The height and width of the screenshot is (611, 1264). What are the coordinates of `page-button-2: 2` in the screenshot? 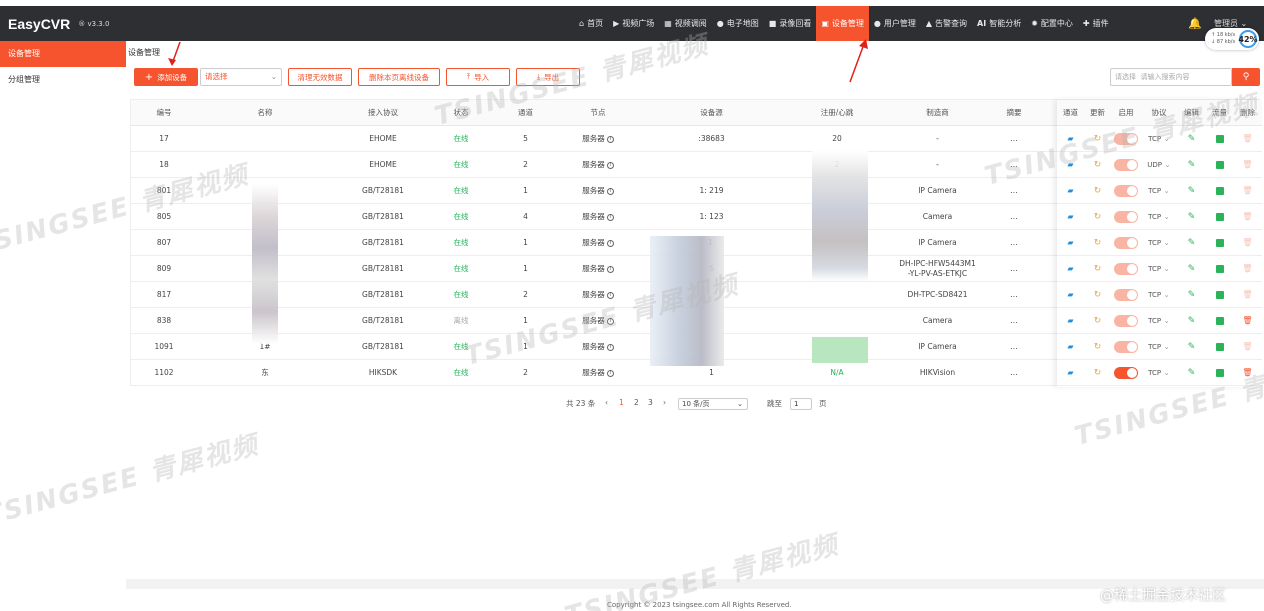 It's located at (636, 402).